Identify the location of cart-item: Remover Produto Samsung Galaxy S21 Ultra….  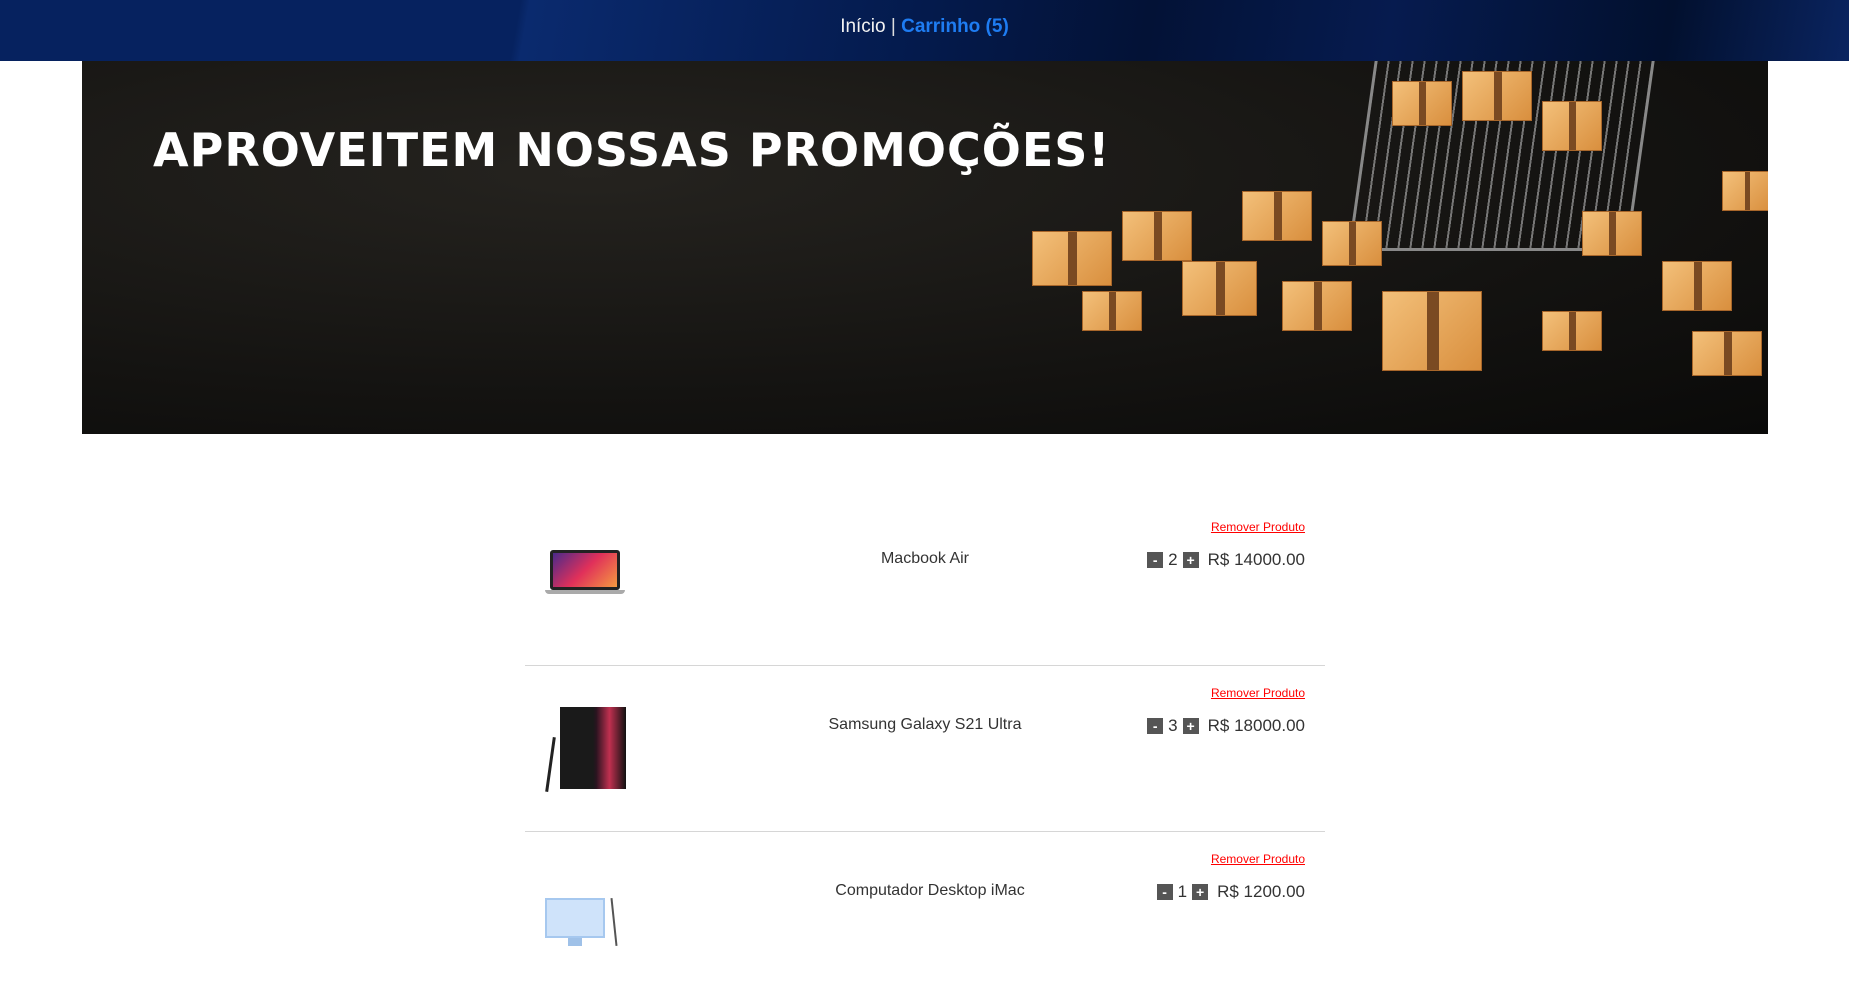
(925, 749).